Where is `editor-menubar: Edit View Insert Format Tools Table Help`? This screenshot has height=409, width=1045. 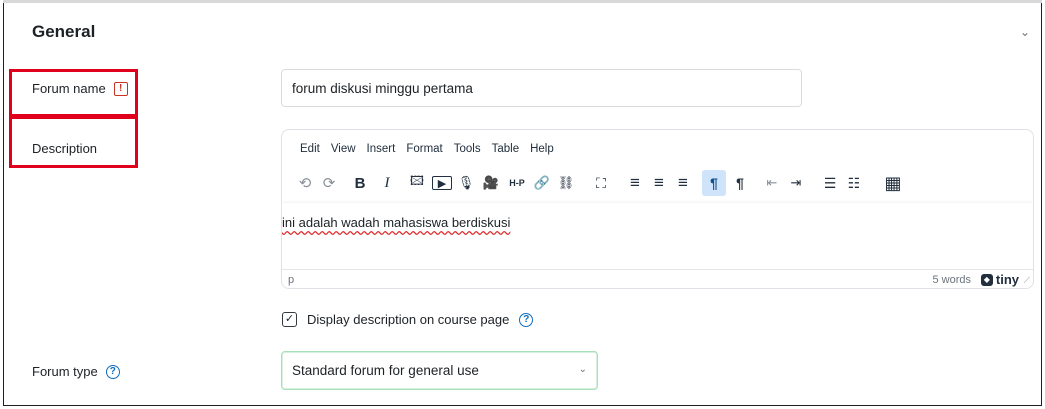 editor-menubar: Edit View Insert Format Tools Table Help is located at coordinates (432, 149).